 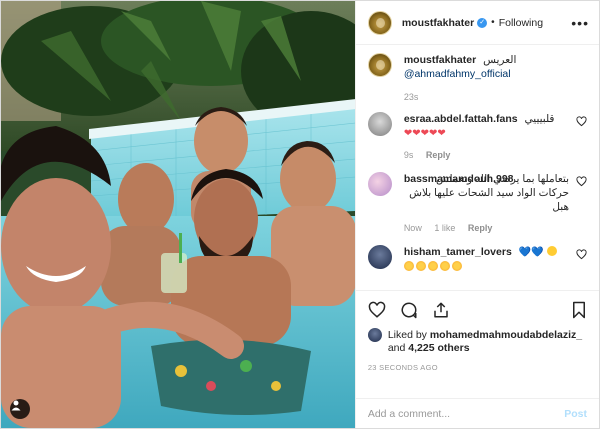 What do you see at coordinates (411, 97) in the screenshot?
I see `caption-time: 23s` at bounding box center [411, 97].